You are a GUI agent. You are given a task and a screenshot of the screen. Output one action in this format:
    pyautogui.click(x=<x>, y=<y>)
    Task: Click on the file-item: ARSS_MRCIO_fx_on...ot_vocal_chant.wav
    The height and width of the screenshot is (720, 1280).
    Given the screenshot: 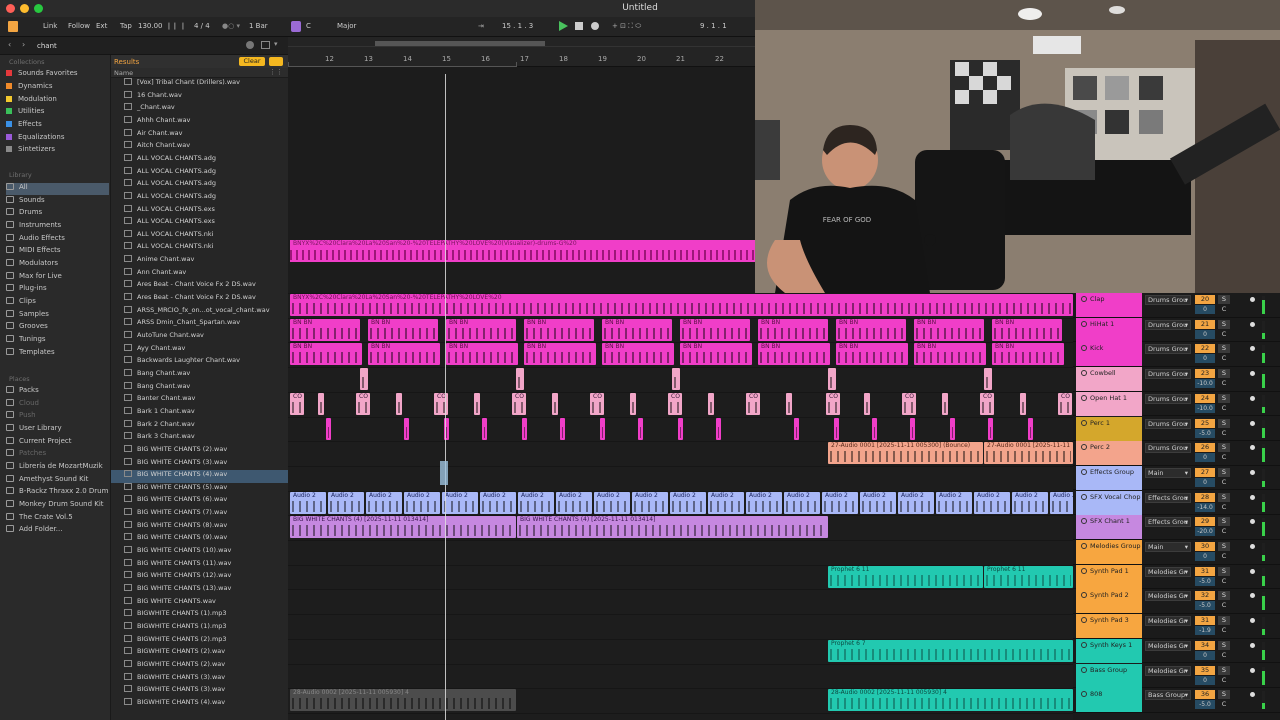 What is the action you would take?
    pyautogui.click(x=200, y=312)
    